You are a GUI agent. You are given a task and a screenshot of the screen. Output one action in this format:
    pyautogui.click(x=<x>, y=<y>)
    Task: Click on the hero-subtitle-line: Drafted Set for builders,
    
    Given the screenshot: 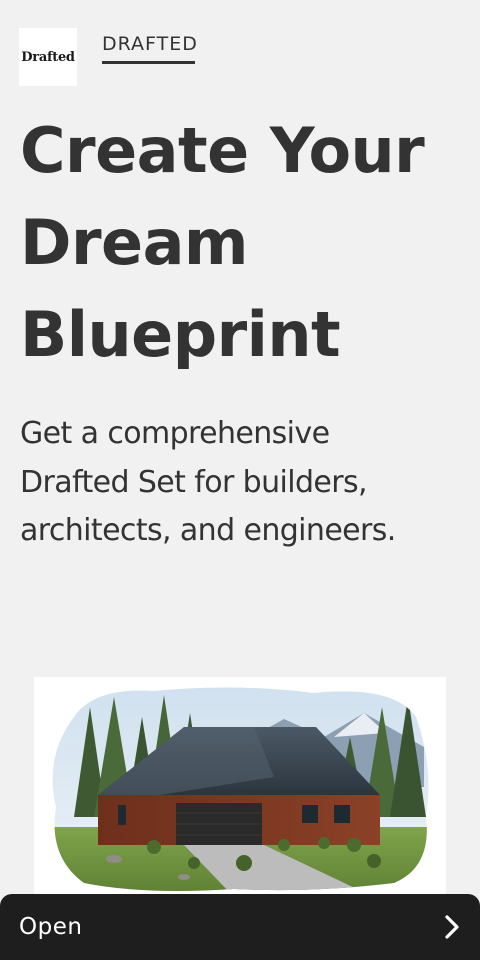 What is the action you would take?
    pyautogui.click(x=194, y=482)
    